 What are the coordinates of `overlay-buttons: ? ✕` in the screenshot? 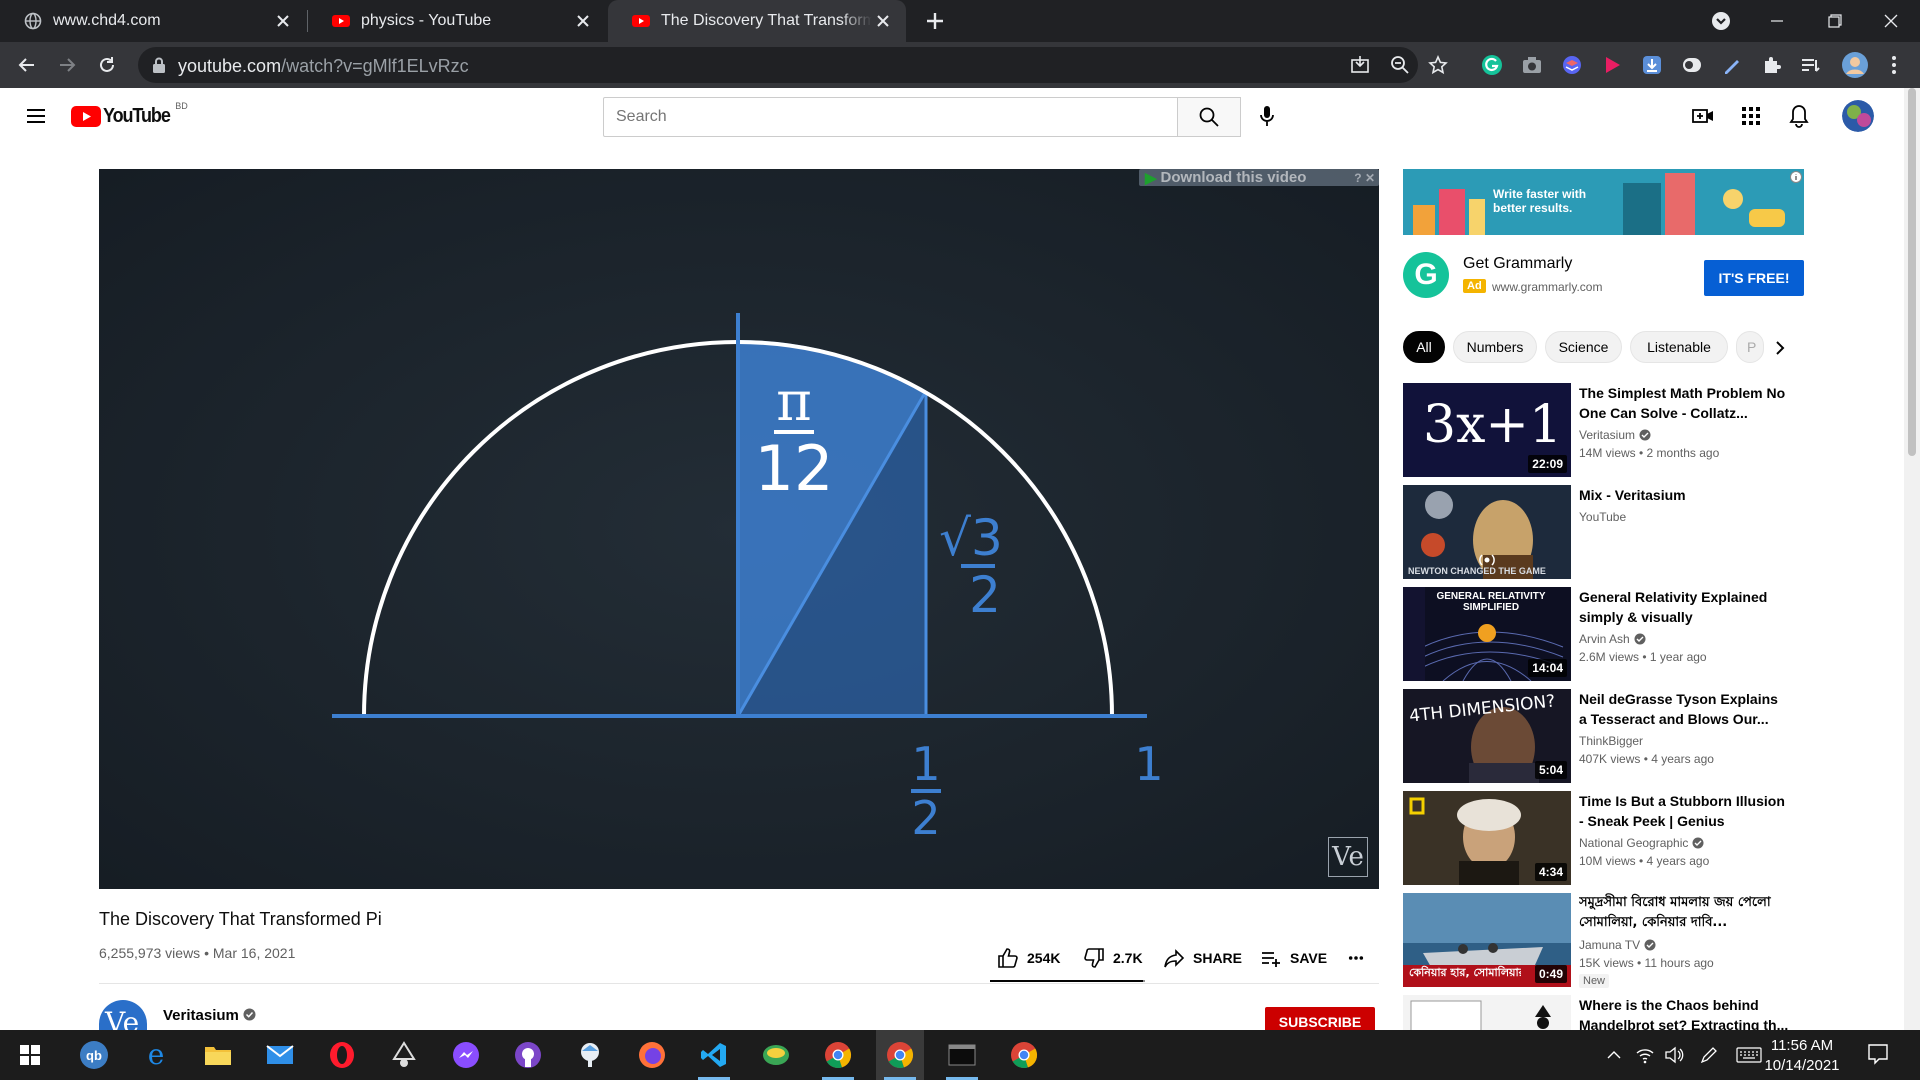 It's located at (1364, 178).